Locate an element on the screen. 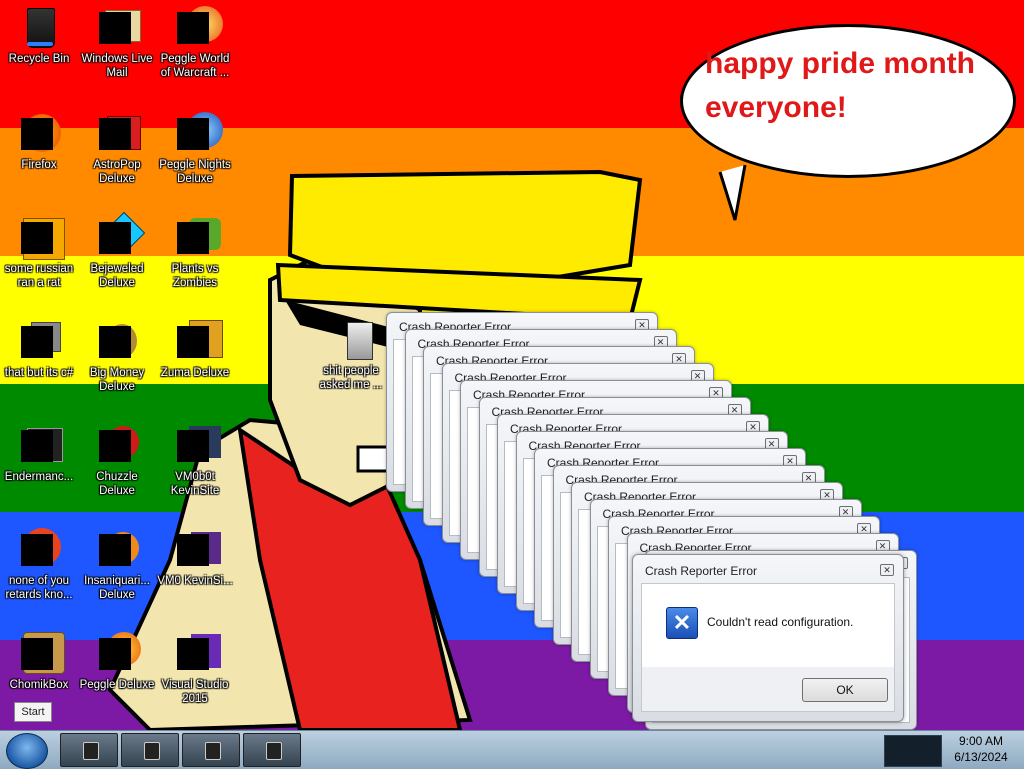 The width and height of the screenshot is (1024, 769). desktop-icon-label: Windows Live Mail is located at coordinates (117, 66).